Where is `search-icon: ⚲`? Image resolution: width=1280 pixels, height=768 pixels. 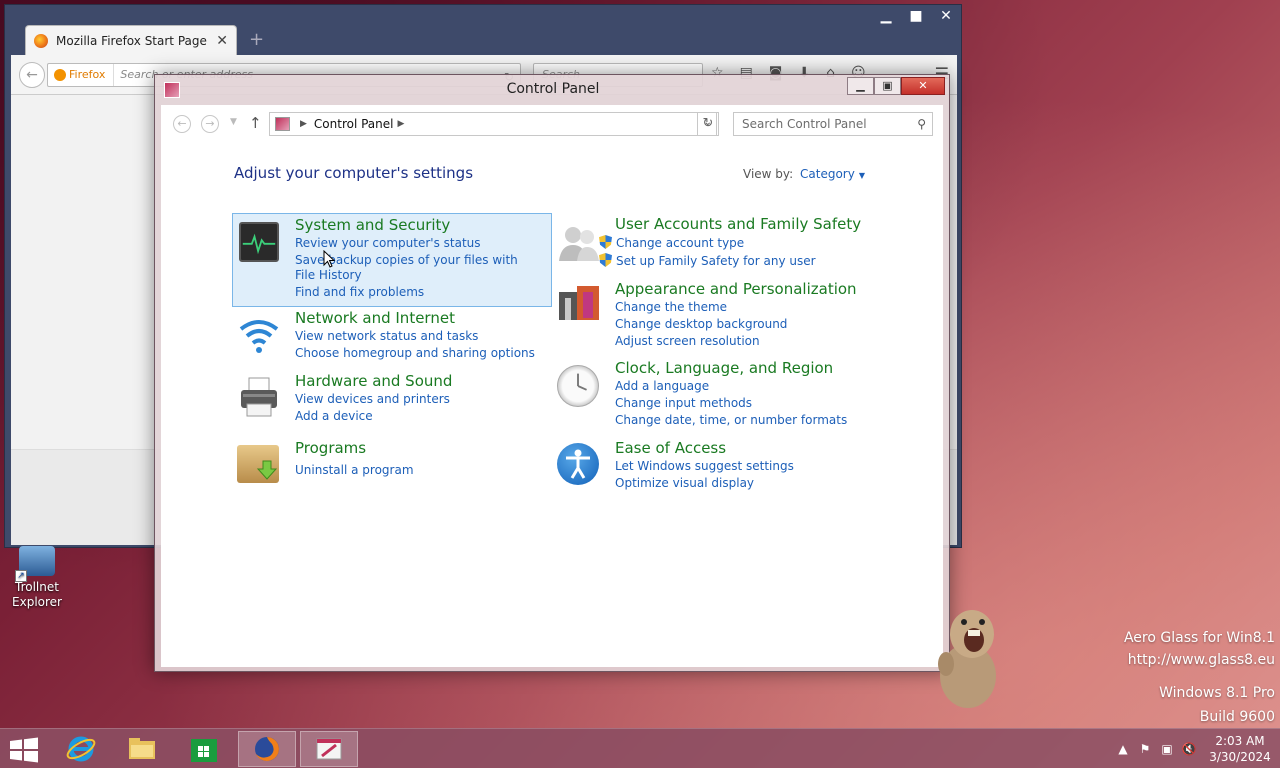
search-icon: ⚲ is located at coordinates (921, 124).